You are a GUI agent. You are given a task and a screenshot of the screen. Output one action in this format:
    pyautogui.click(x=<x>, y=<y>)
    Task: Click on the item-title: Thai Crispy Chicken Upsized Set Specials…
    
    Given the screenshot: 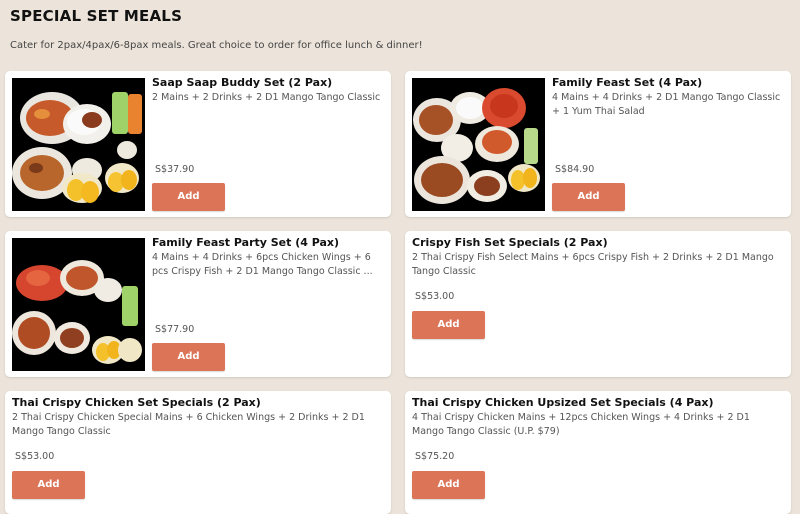 What is the action you would take?
    pyautogui.click(x=563, y=402)
    